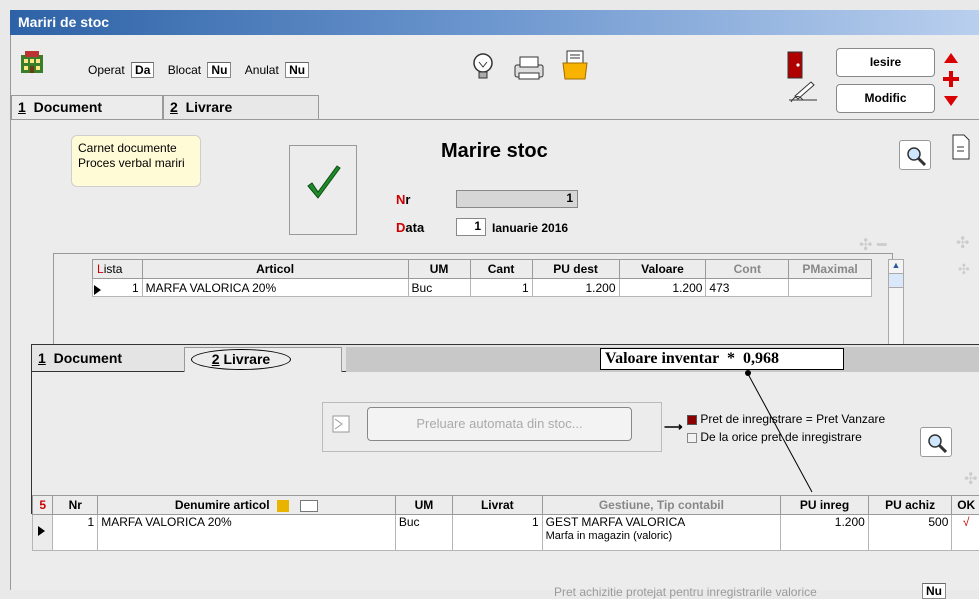 The width and height of the screenshot is (979, 599). What do you see at coordinates (934, 591) in the screenshot?
I see `footer-value: Nu` at bounding box center [934, 591].